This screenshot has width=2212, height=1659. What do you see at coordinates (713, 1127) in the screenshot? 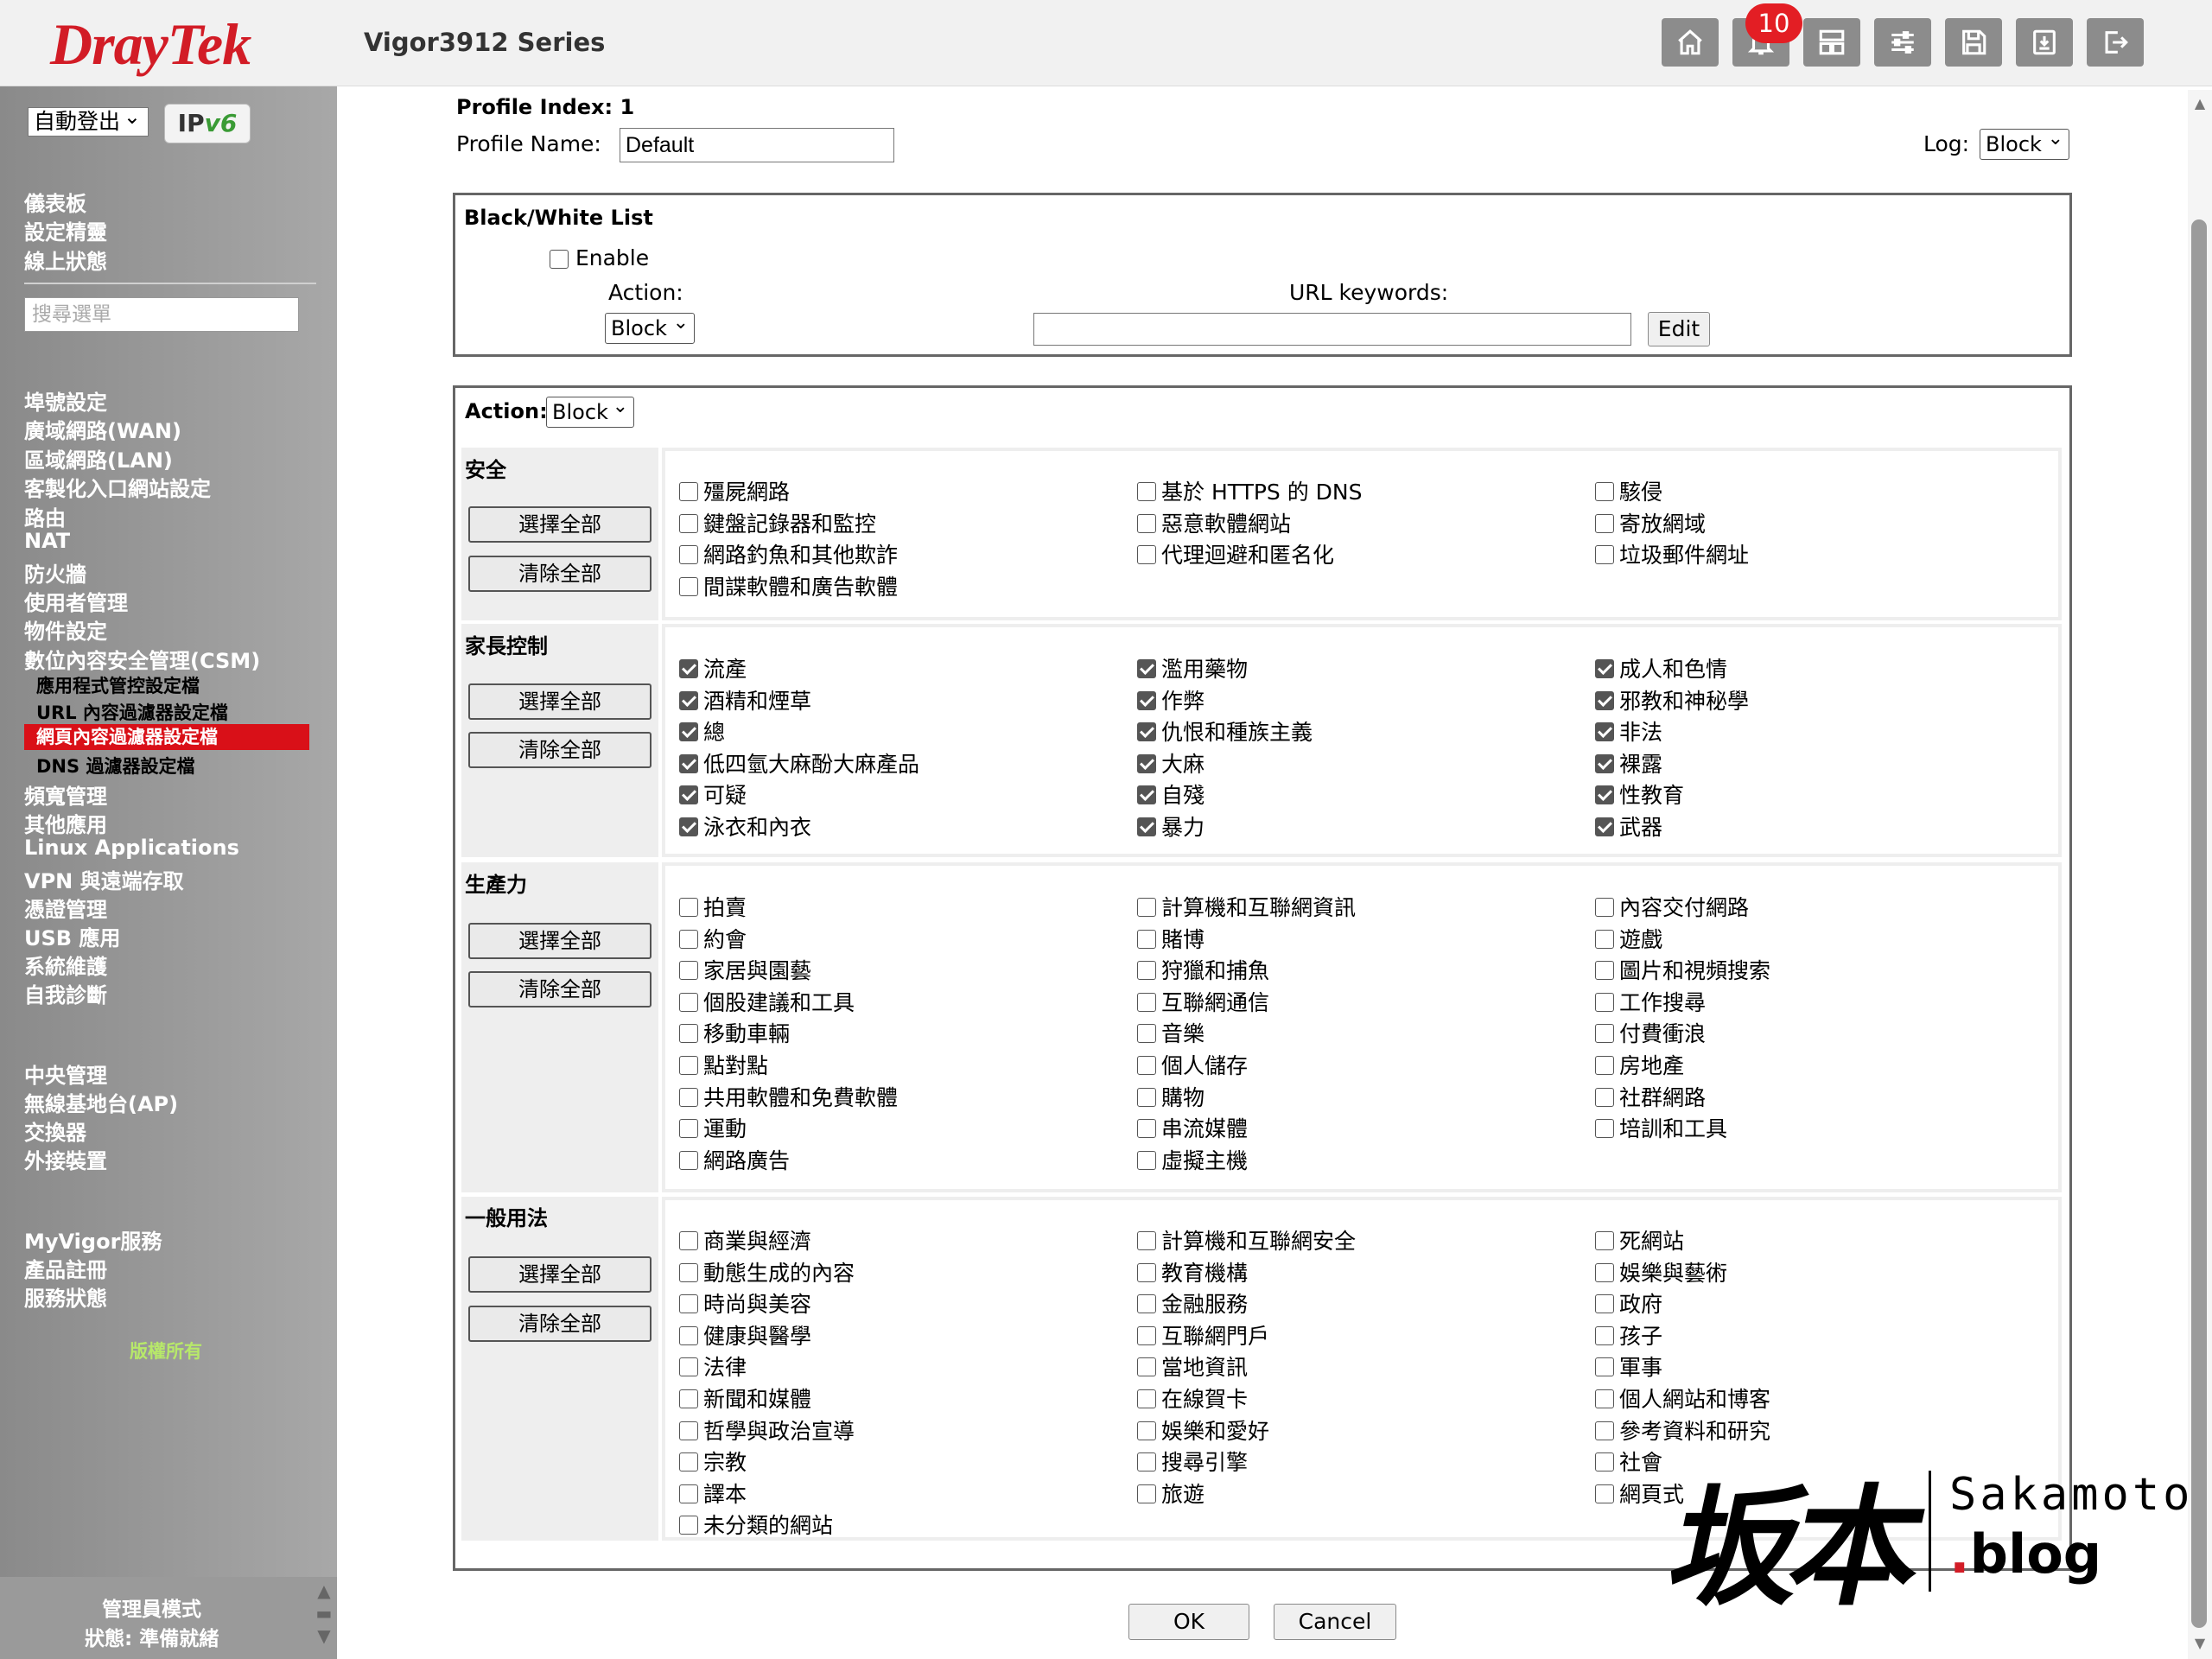
I see `category-checkbox: 運動` at bounding box center [713, 1127].